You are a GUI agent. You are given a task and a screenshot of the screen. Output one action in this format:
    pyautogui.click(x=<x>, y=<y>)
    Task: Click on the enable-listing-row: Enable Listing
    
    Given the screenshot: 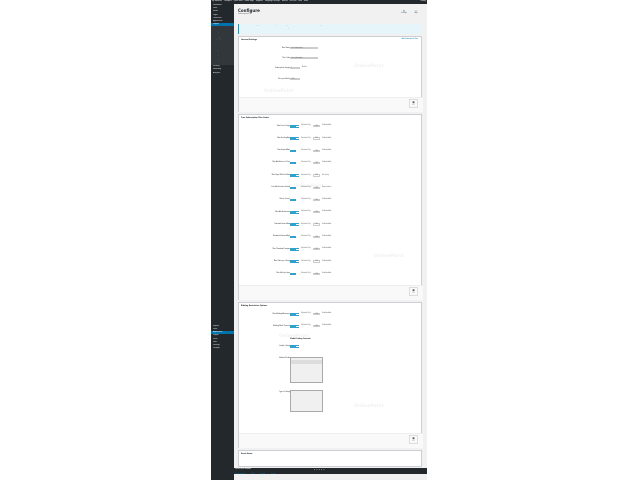 What is the action you would take?
    pyautogui.click(x=331, y=349)
    